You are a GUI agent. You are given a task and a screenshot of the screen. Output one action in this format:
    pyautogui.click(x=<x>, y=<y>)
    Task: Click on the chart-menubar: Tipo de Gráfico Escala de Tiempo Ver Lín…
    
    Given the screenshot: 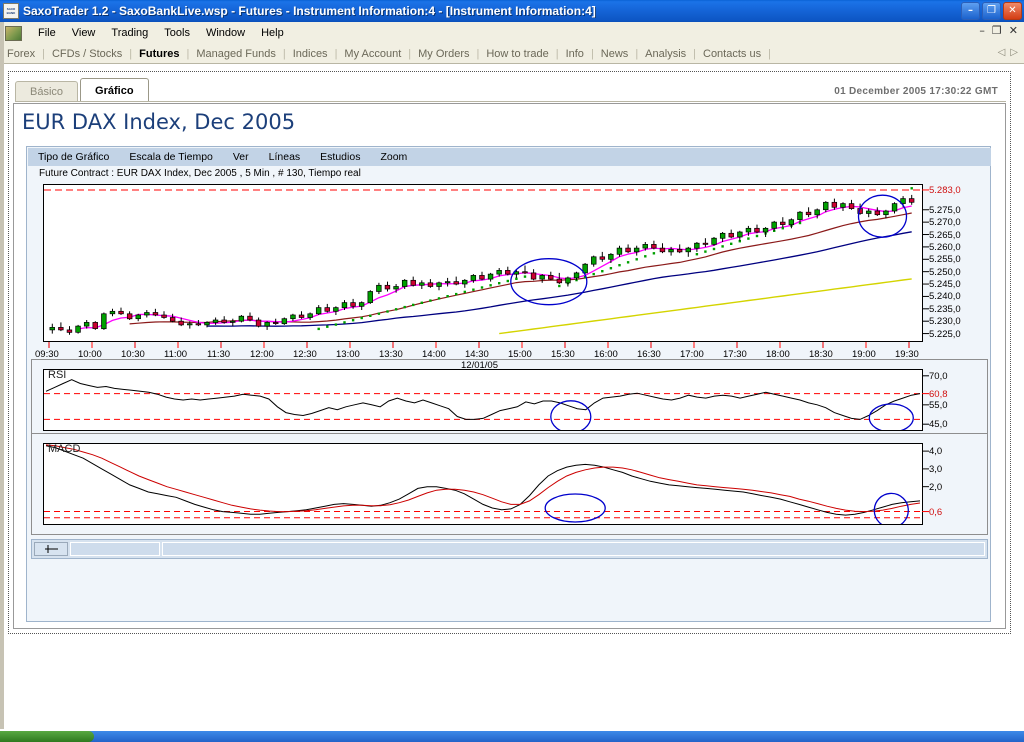 What is the action you would take?
    pyautogui.click(x=509, y=157)
    